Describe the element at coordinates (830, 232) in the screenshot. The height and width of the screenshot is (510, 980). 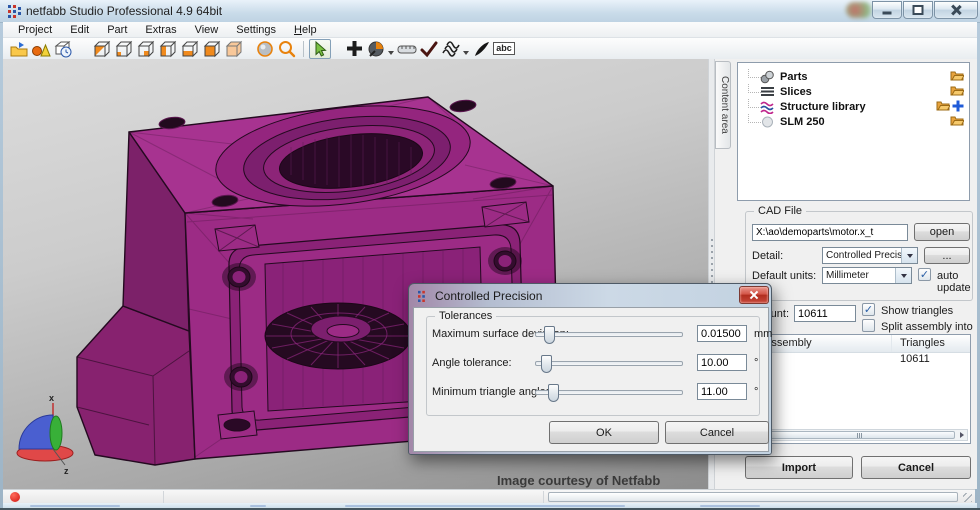
I see `cad-path-input` at that location.